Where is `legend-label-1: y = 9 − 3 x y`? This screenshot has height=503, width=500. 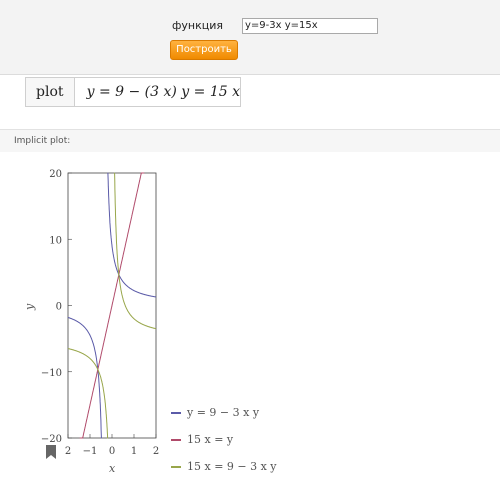 legend-label-1: y = 9 − 3 x y is located at coordinates (223, 412).